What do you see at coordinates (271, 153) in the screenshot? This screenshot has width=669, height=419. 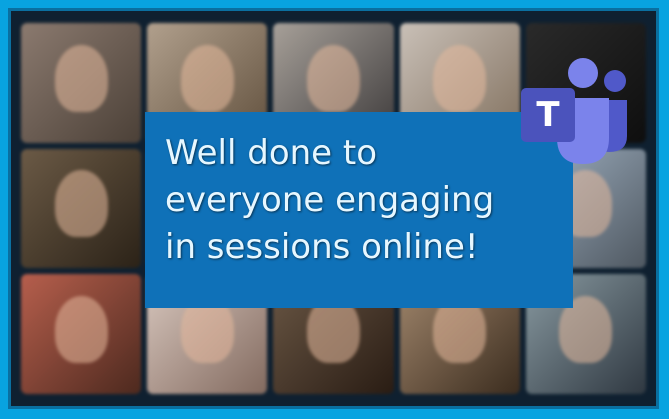 I see `message-line-1: Well done to` at bounding box center [271, 153].